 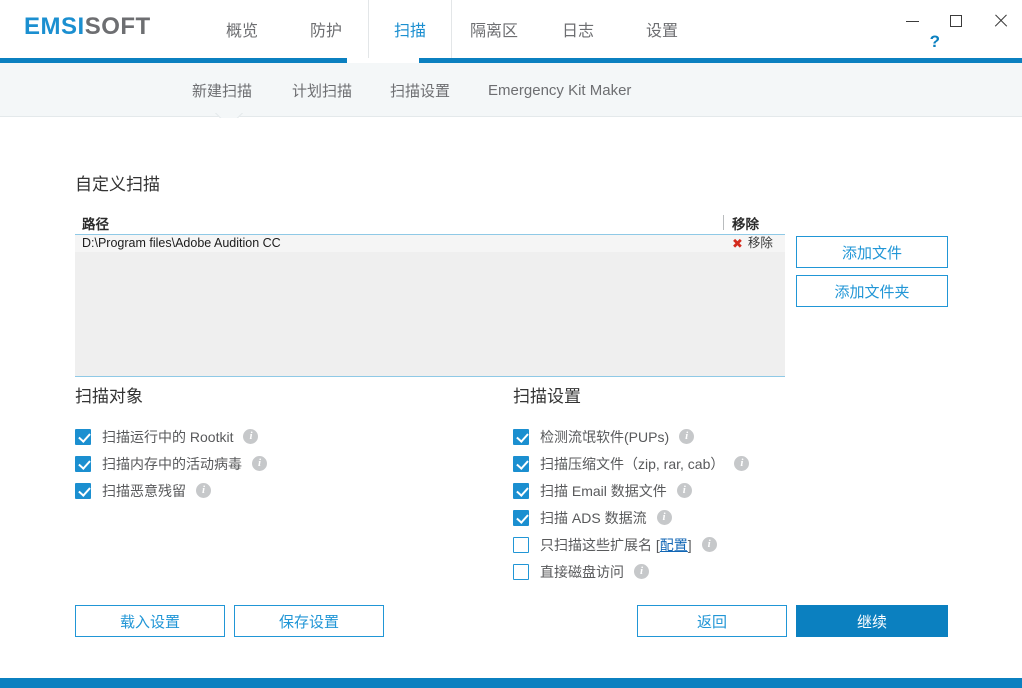 I want to click on close-button, so click(x=1000, y=21).